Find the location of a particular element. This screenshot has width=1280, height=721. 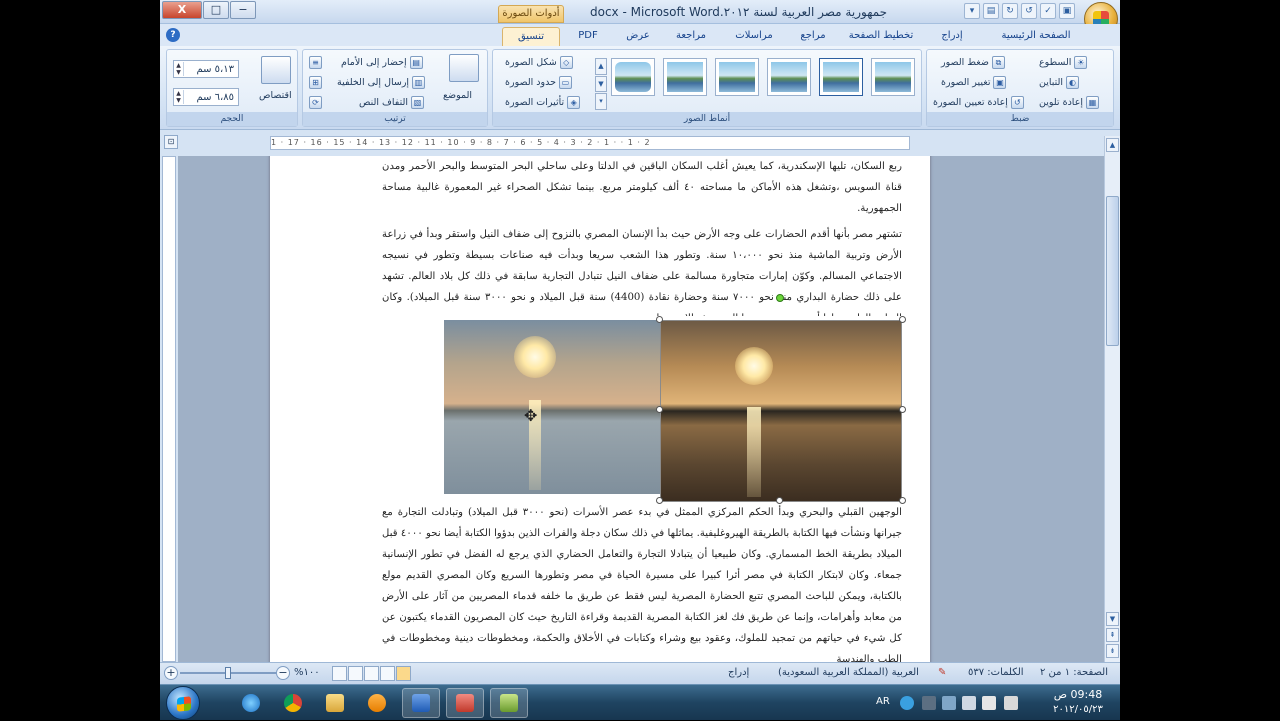

group-button: ⊞ is located at coordinates (315, 82).